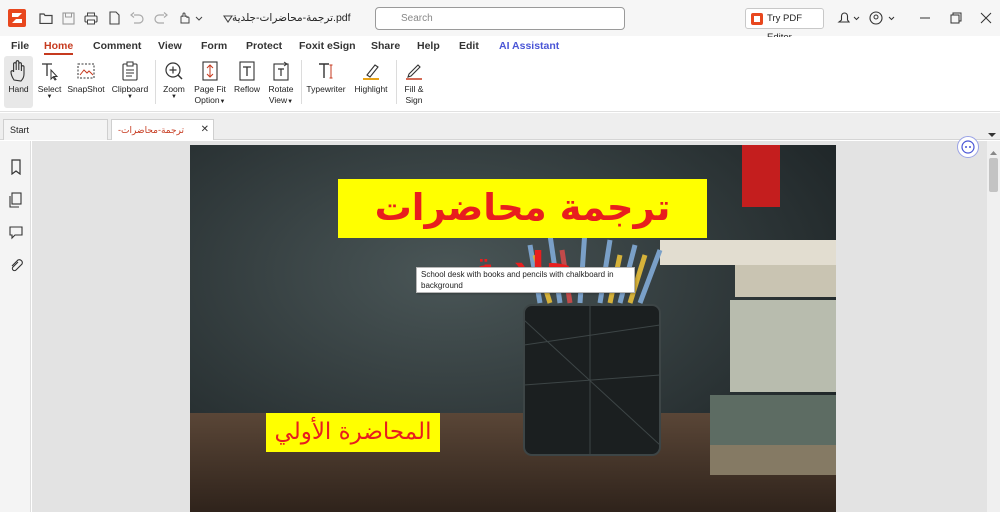 This screenshot has width=1000, height=512. I want to click on pdf-editor-icon, so click(757, 19).